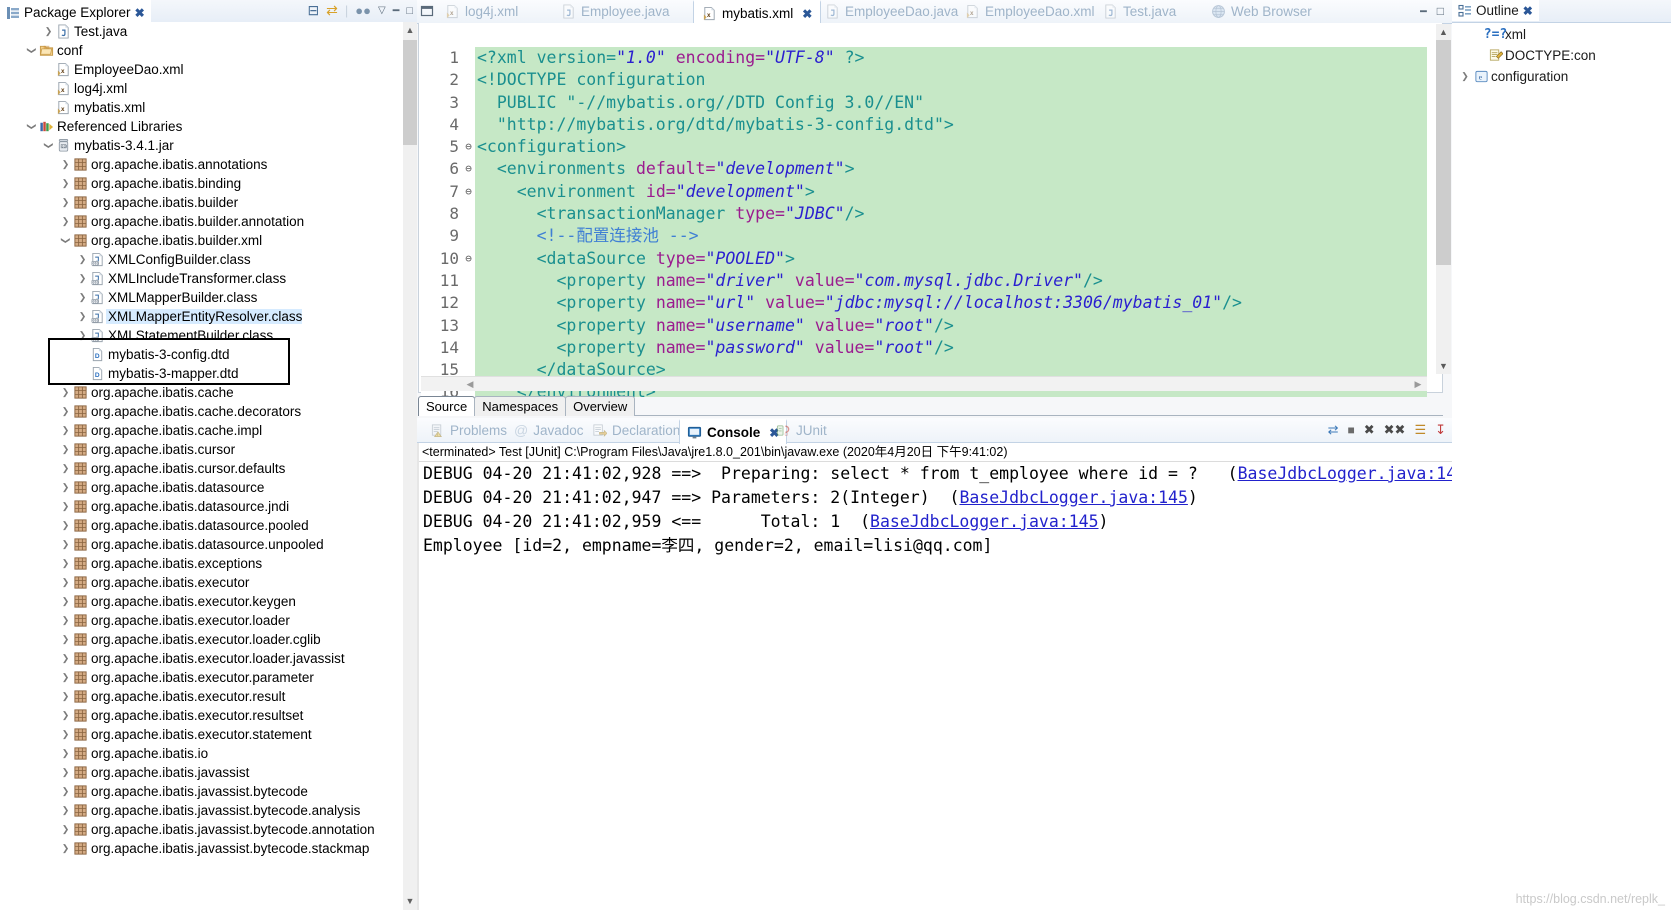  What do you see at coordinates (201, 354) in the screenshot?
I see `tree-item: Dmybatis-3-config.dtd` at bounding box center [201, 354].